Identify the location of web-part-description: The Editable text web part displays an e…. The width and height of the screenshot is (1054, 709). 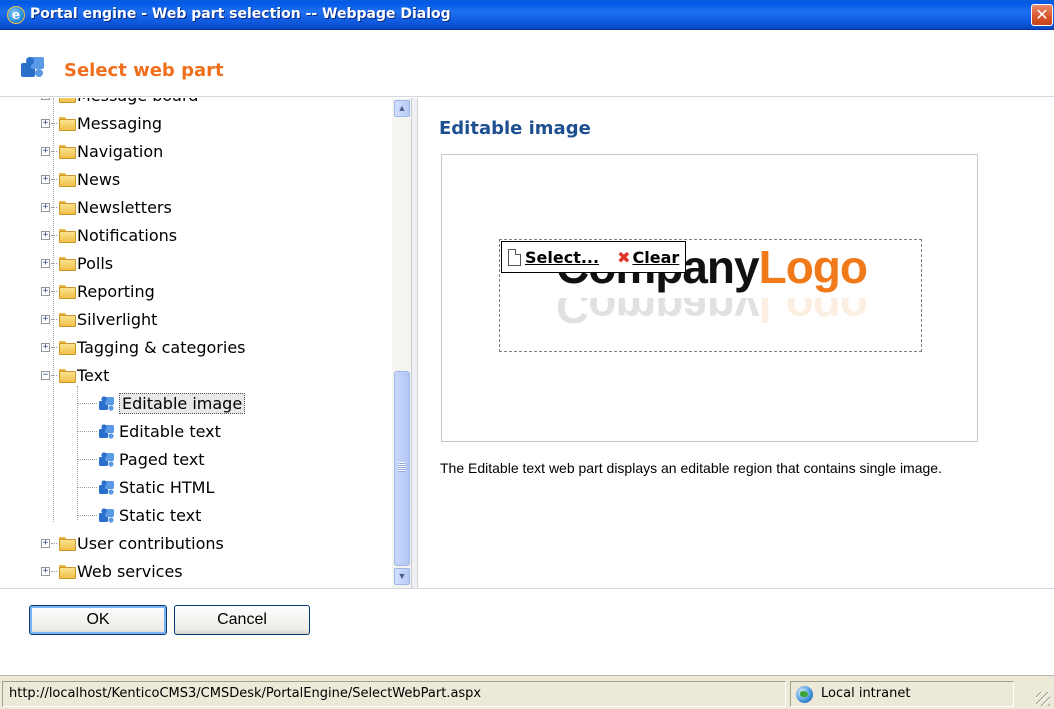
(691, 468).